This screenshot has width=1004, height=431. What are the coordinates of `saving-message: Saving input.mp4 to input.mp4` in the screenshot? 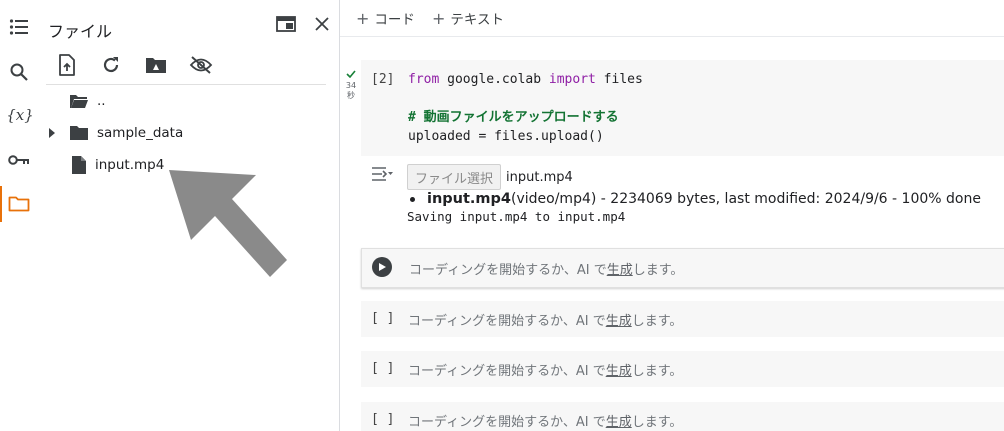 It's located at (516, 216).